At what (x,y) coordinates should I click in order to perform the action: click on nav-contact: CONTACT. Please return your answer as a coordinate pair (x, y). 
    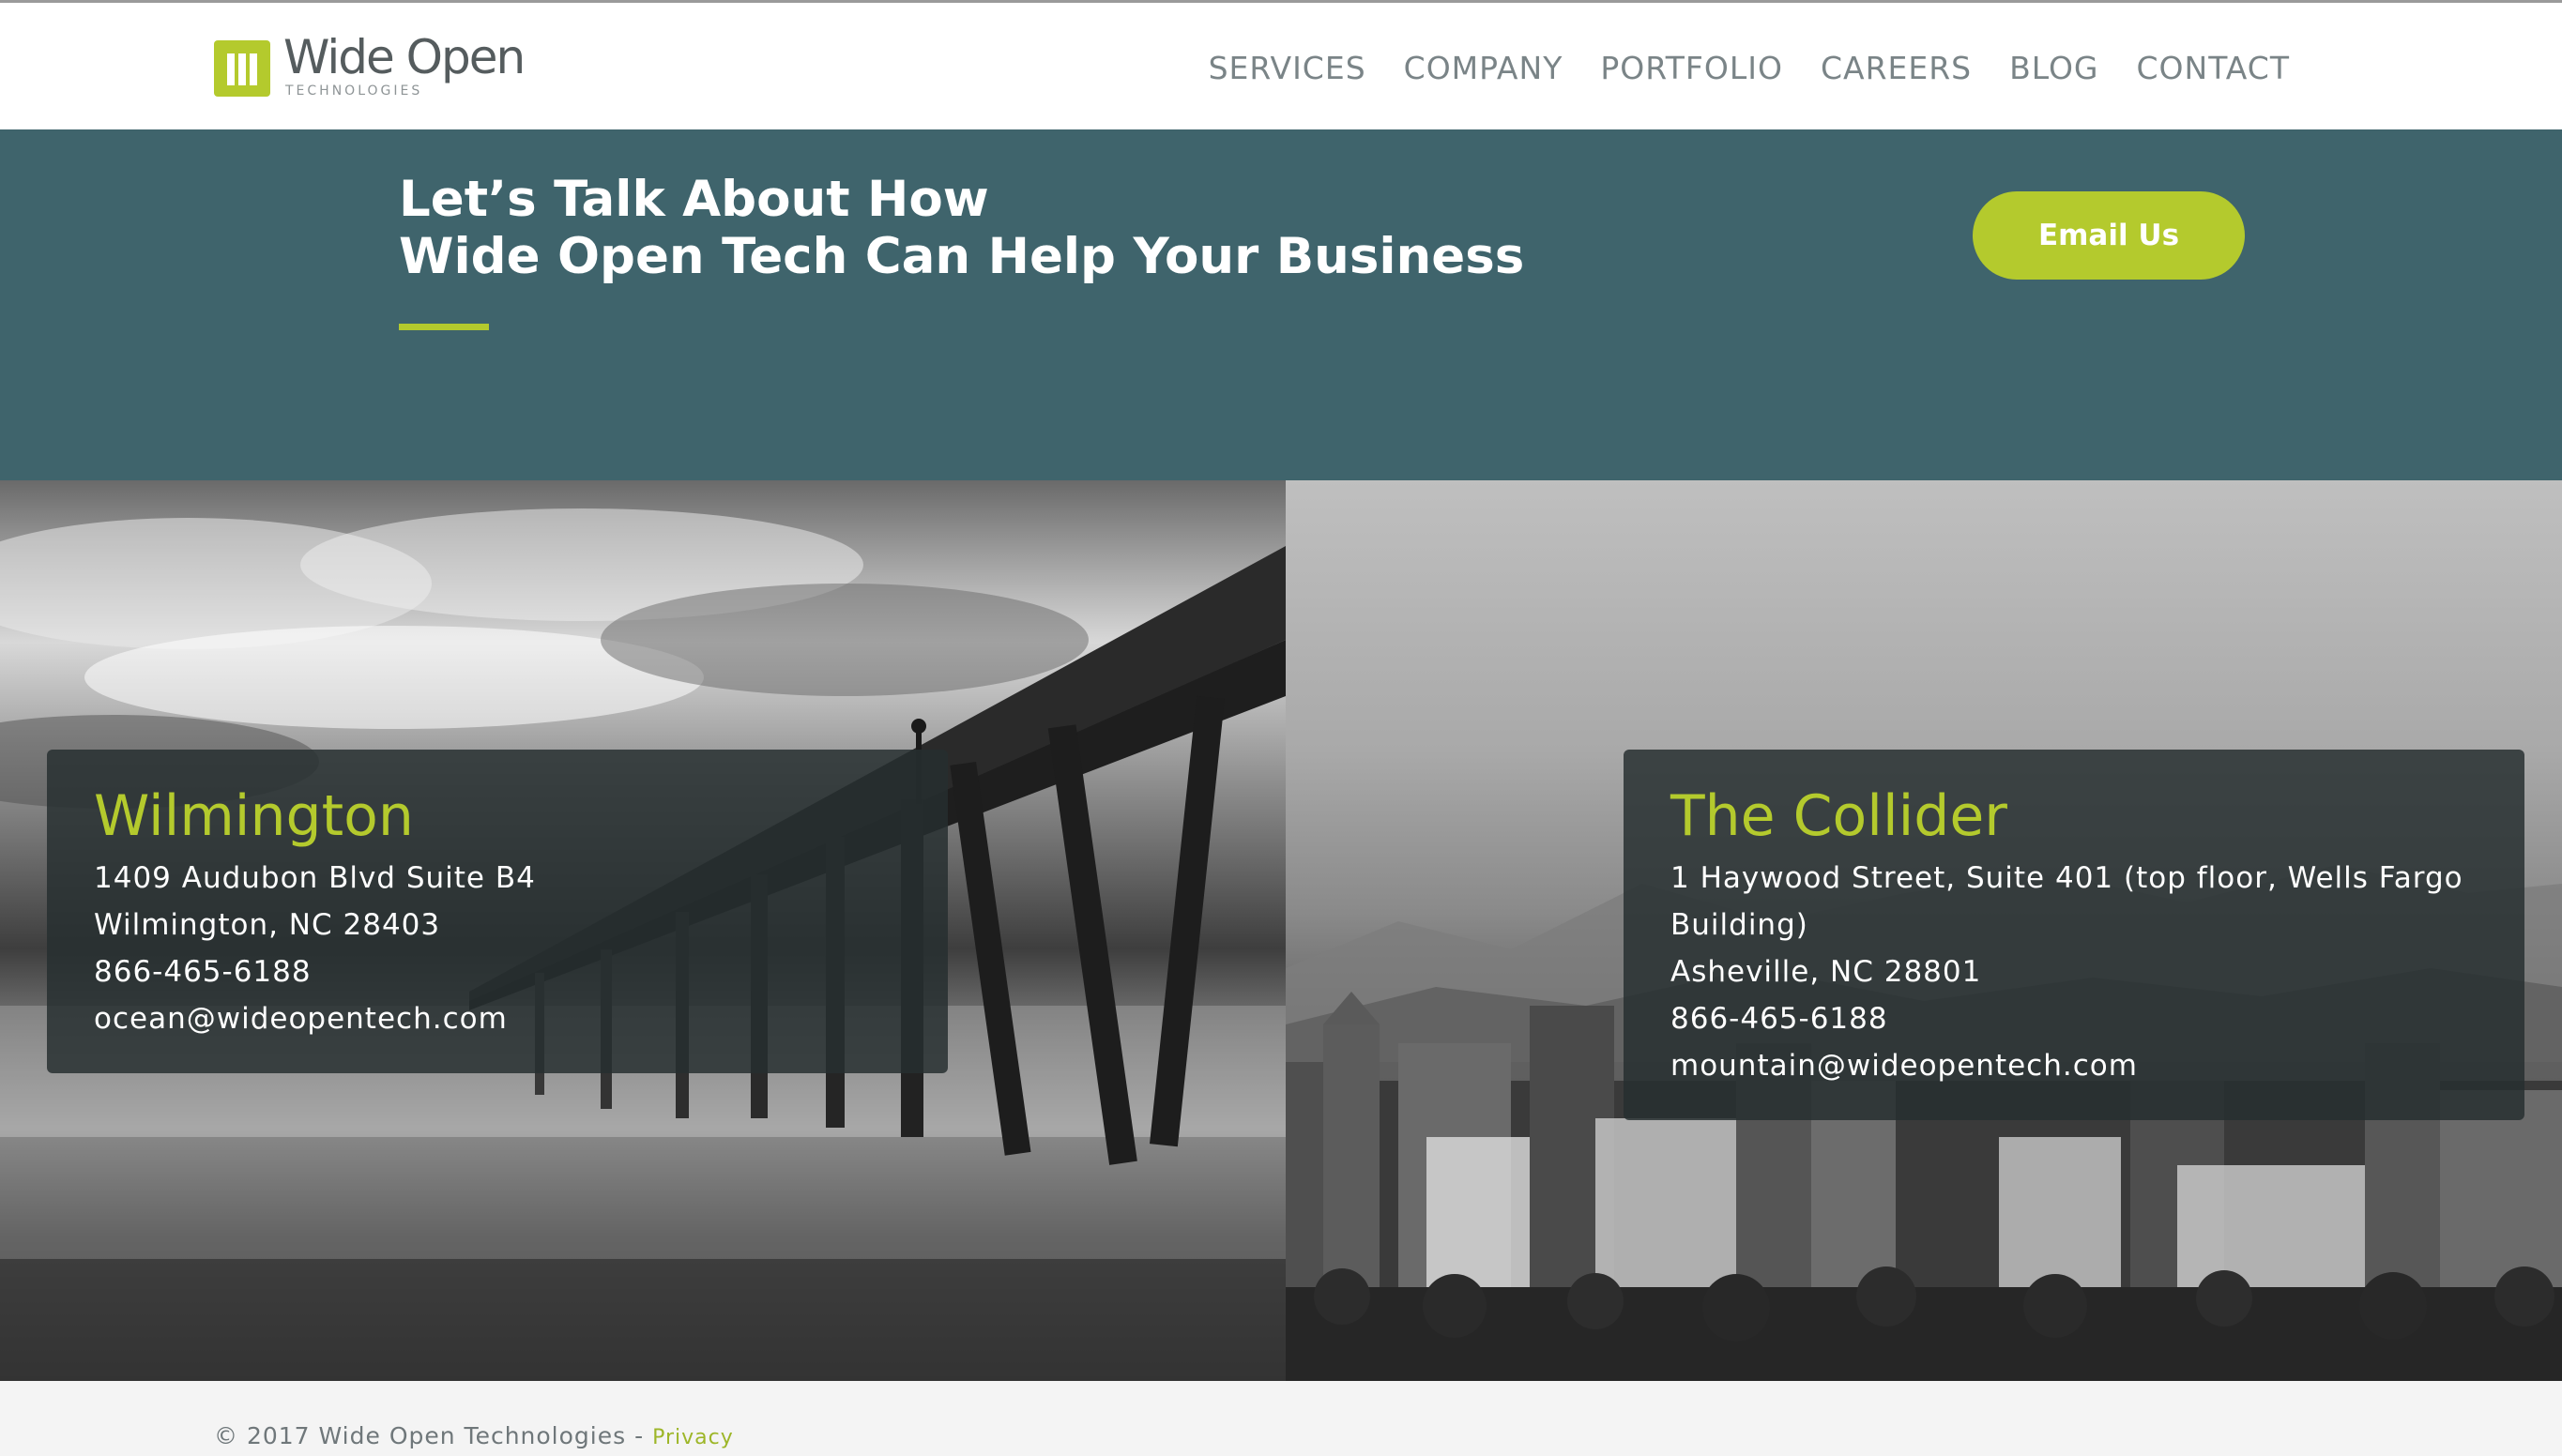
    Looking at the image, I should click on (2214, 68).